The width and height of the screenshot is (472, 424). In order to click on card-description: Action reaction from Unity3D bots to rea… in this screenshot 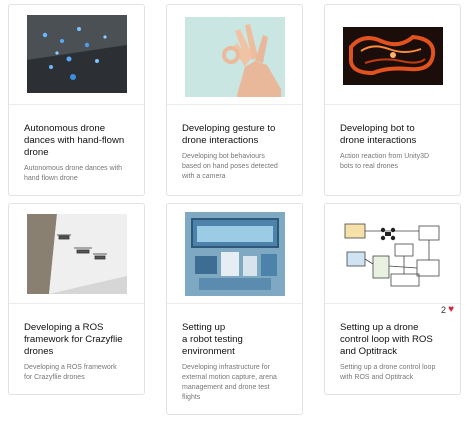, I will do `click(385, 161)`.